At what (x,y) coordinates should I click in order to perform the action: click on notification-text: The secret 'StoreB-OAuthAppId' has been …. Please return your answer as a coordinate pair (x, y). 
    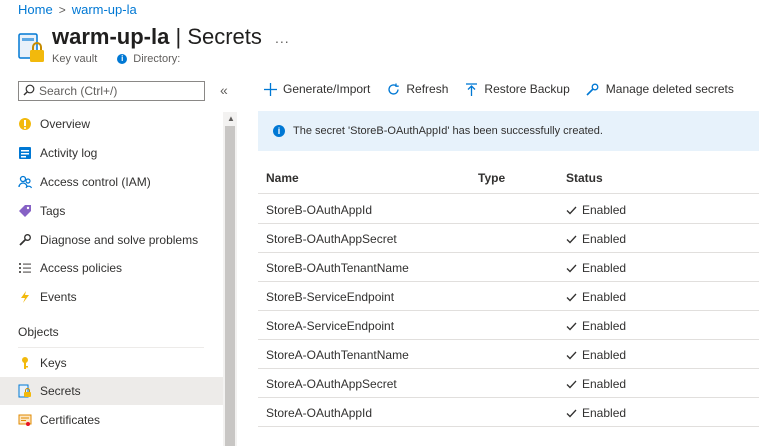
    Looking at the image, I should click on (448, 131).